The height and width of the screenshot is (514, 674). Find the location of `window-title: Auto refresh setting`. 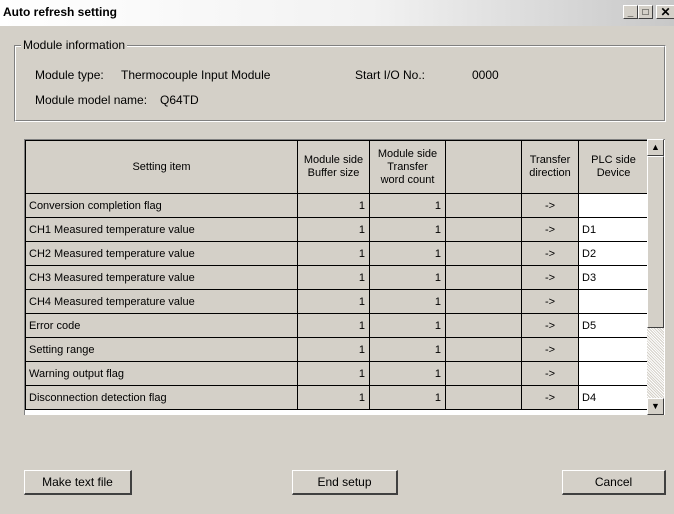

window-title: Auto refresh setting is located at coordinates (60, 12).